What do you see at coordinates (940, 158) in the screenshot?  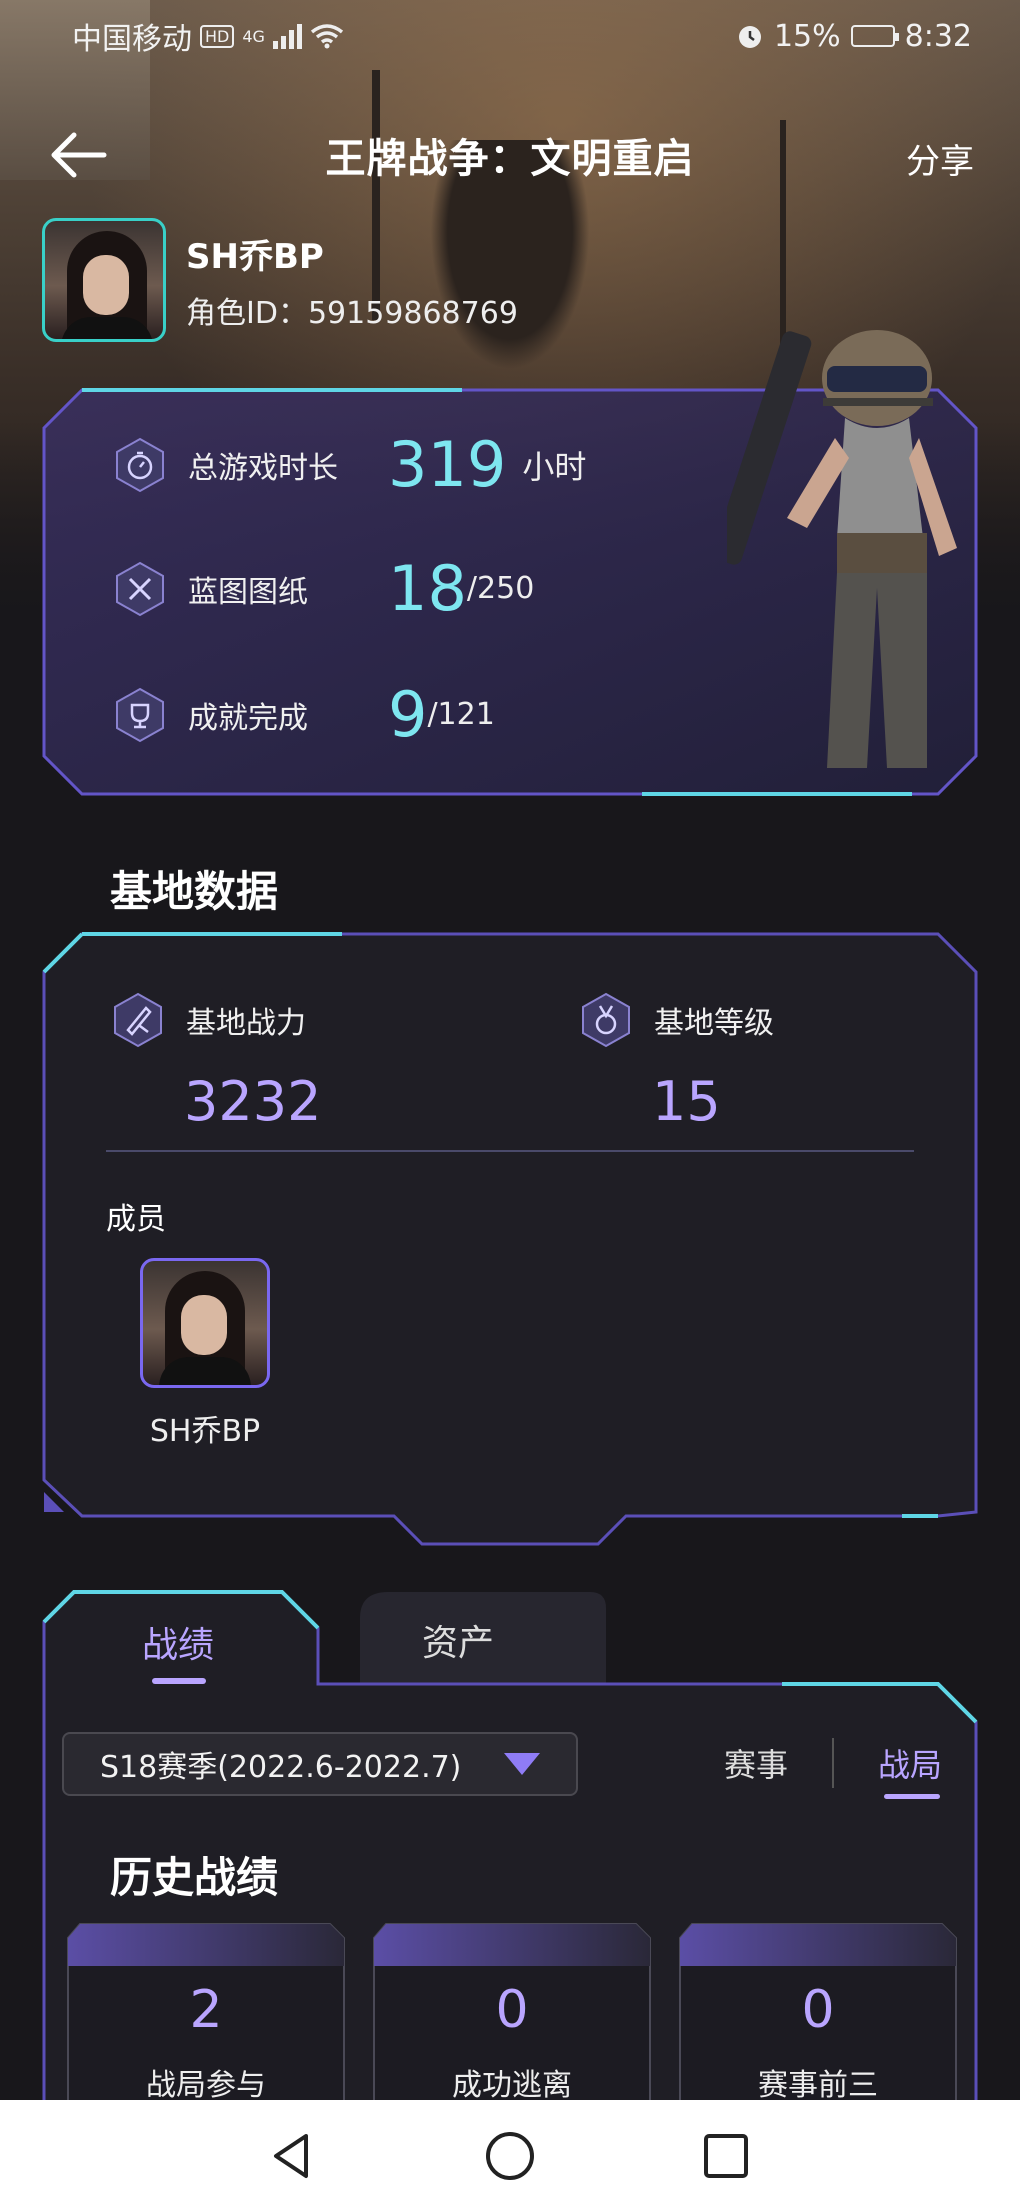 I see `share-button: 分享` at bounding box center [940, 158].